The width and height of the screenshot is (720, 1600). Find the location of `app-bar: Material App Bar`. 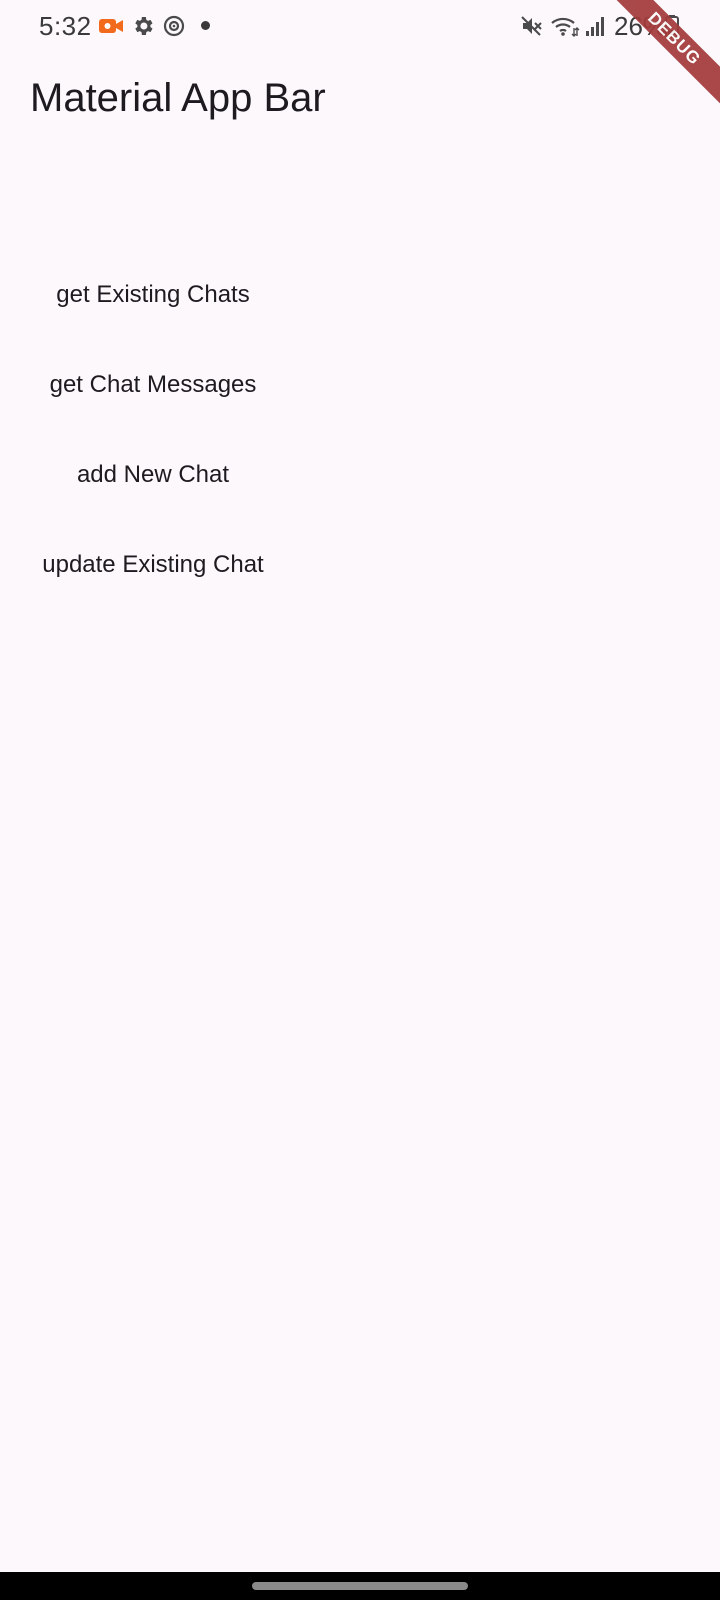

app-bar: Material App Bar is located at coordinates (360, 100).